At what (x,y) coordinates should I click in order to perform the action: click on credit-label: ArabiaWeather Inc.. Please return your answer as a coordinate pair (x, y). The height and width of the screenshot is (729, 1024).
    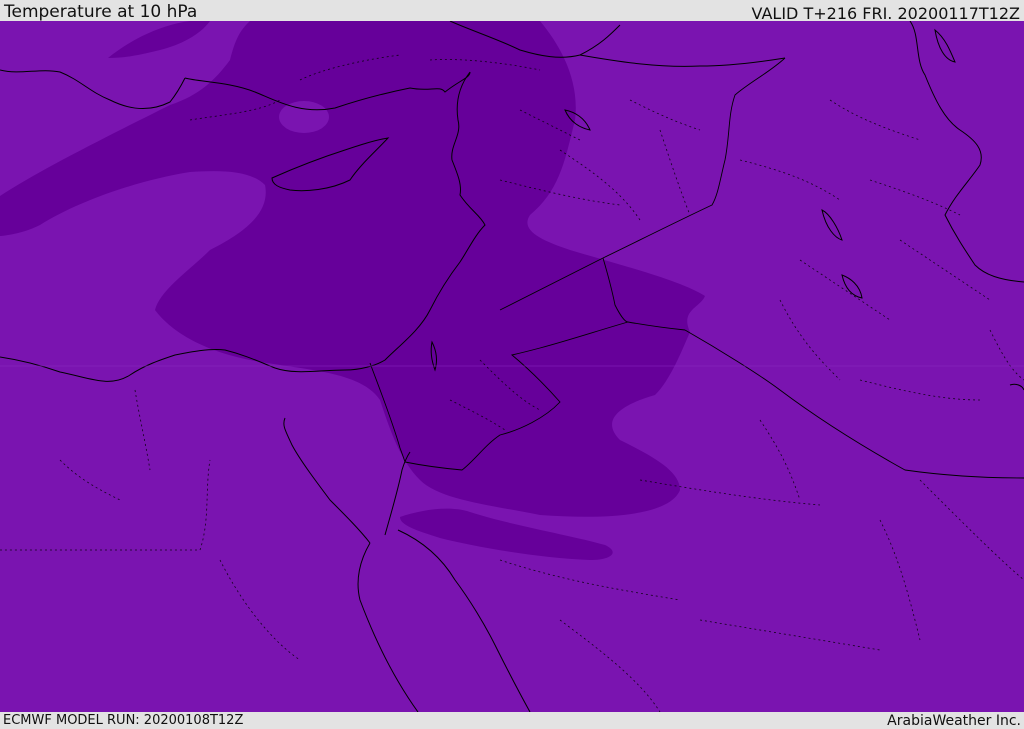
    Looking at the image, I should click on (954, 721).